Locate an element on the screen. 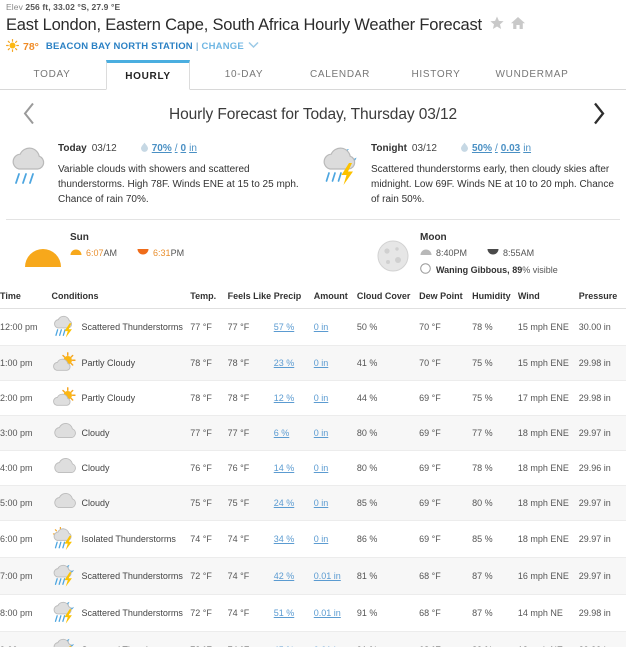  col-header-wind: Wind is located at coordinates (548, 297).